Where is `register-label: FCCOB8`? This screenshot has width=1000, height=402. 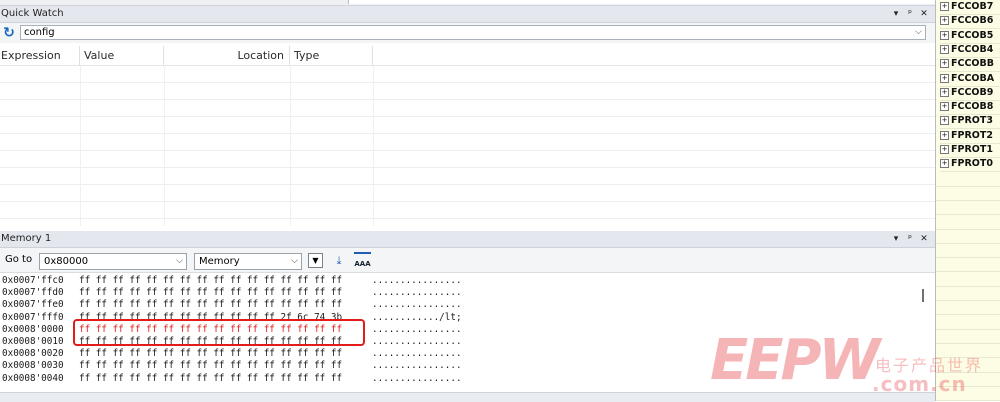 register-label: FCCOB8 is located at coordinates (972, 107).